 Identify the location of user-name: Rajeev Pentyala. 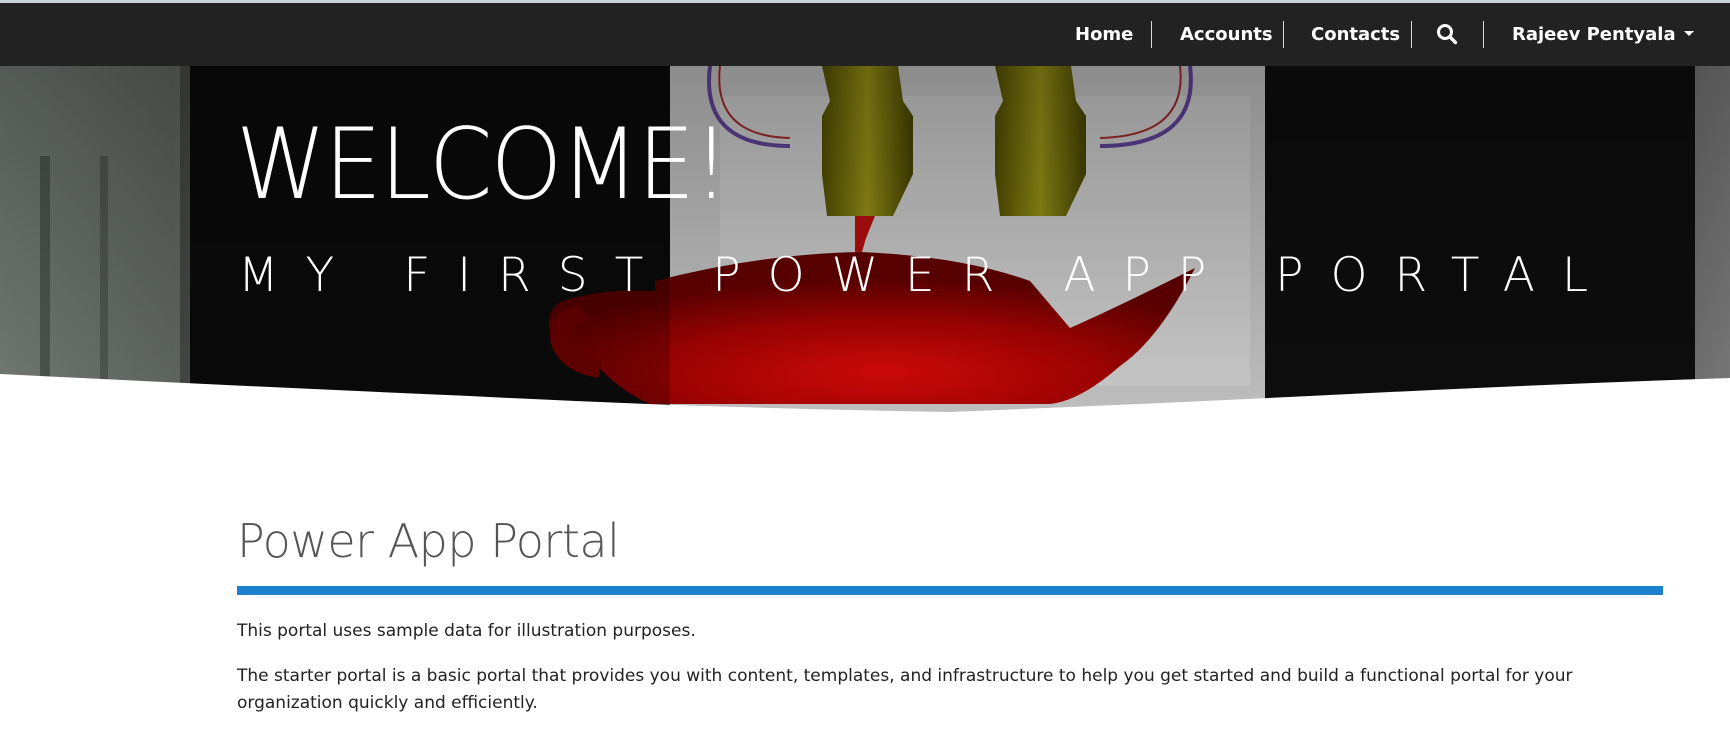
(1594, 34).